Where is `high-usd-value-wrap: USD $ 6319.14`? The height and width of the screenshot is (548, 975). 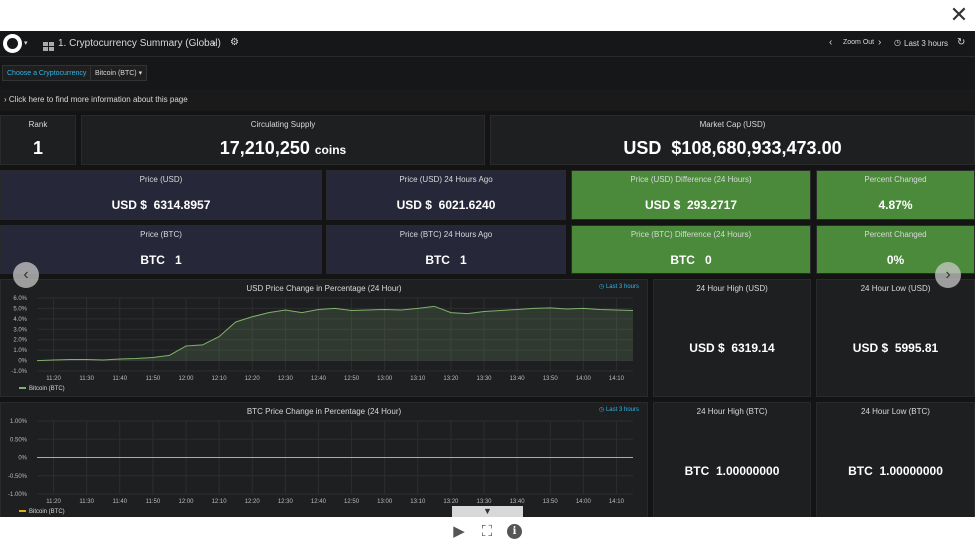
high-usd-value-wrap: USD $ 6319.14 is located at coordinates (732, 348).